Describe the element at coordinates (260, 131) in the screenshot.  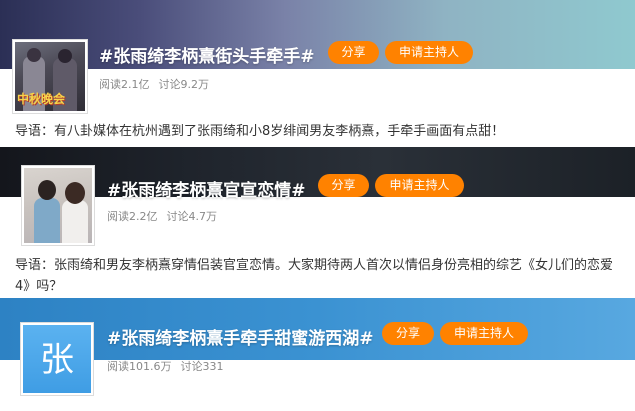
I see `topic-intro: 导语：有八卦媒体在杭州遇到了张雨绮和小8岁绯闻男友李柄熹，手牵手画面有点甜！` at that location.